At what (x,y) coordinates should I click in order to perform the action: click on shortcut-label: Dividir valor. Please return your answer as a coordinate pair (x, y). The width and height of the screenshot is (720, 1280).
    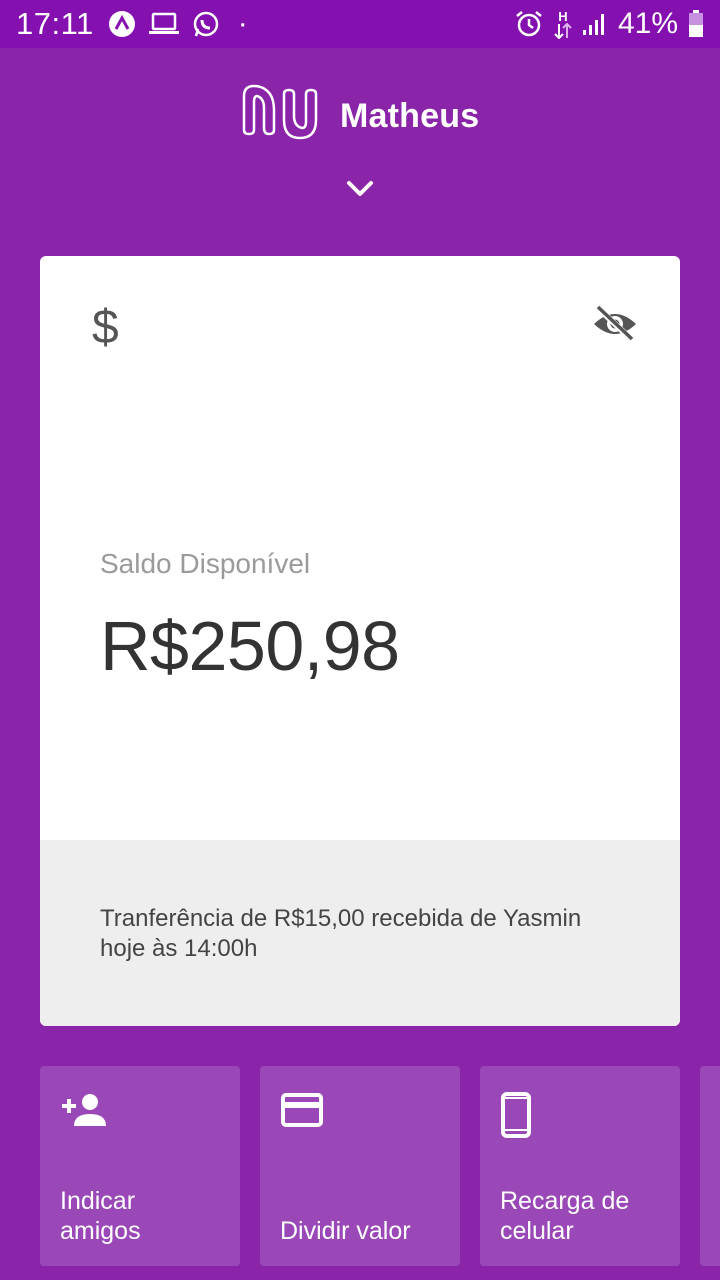
    Looking at the image, I should click on (365, 1231).